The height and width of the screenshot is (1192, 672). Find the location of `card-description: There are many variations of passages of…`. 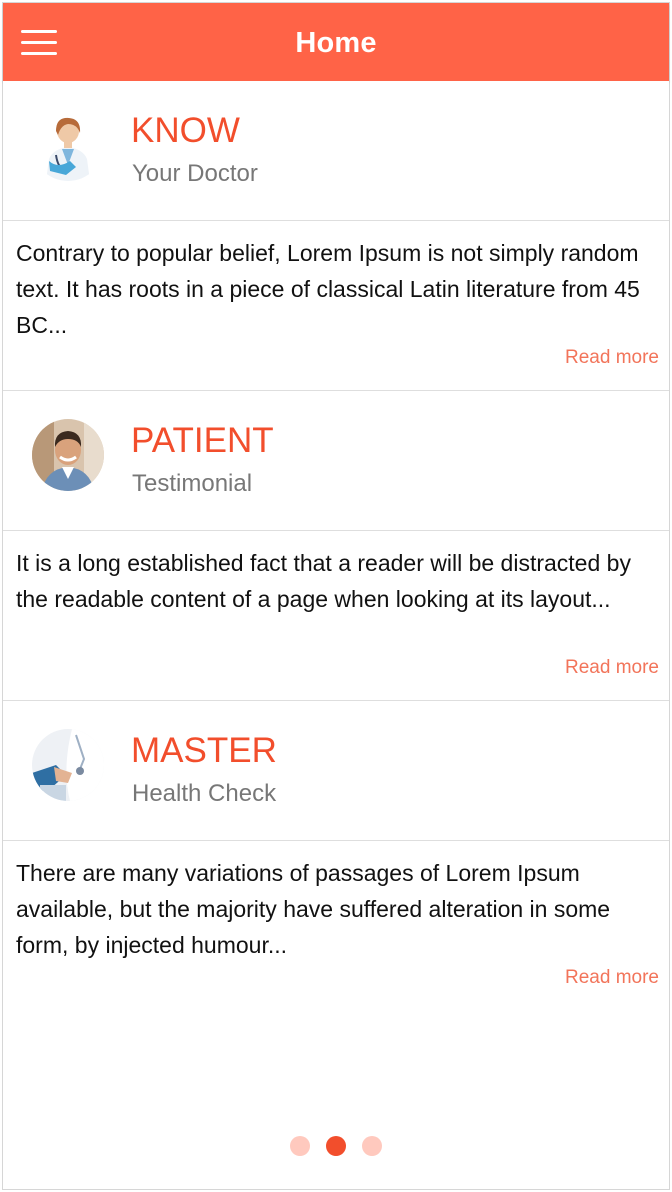

card-description: There are many variations of passages of… is located at coordinates (313, 909).